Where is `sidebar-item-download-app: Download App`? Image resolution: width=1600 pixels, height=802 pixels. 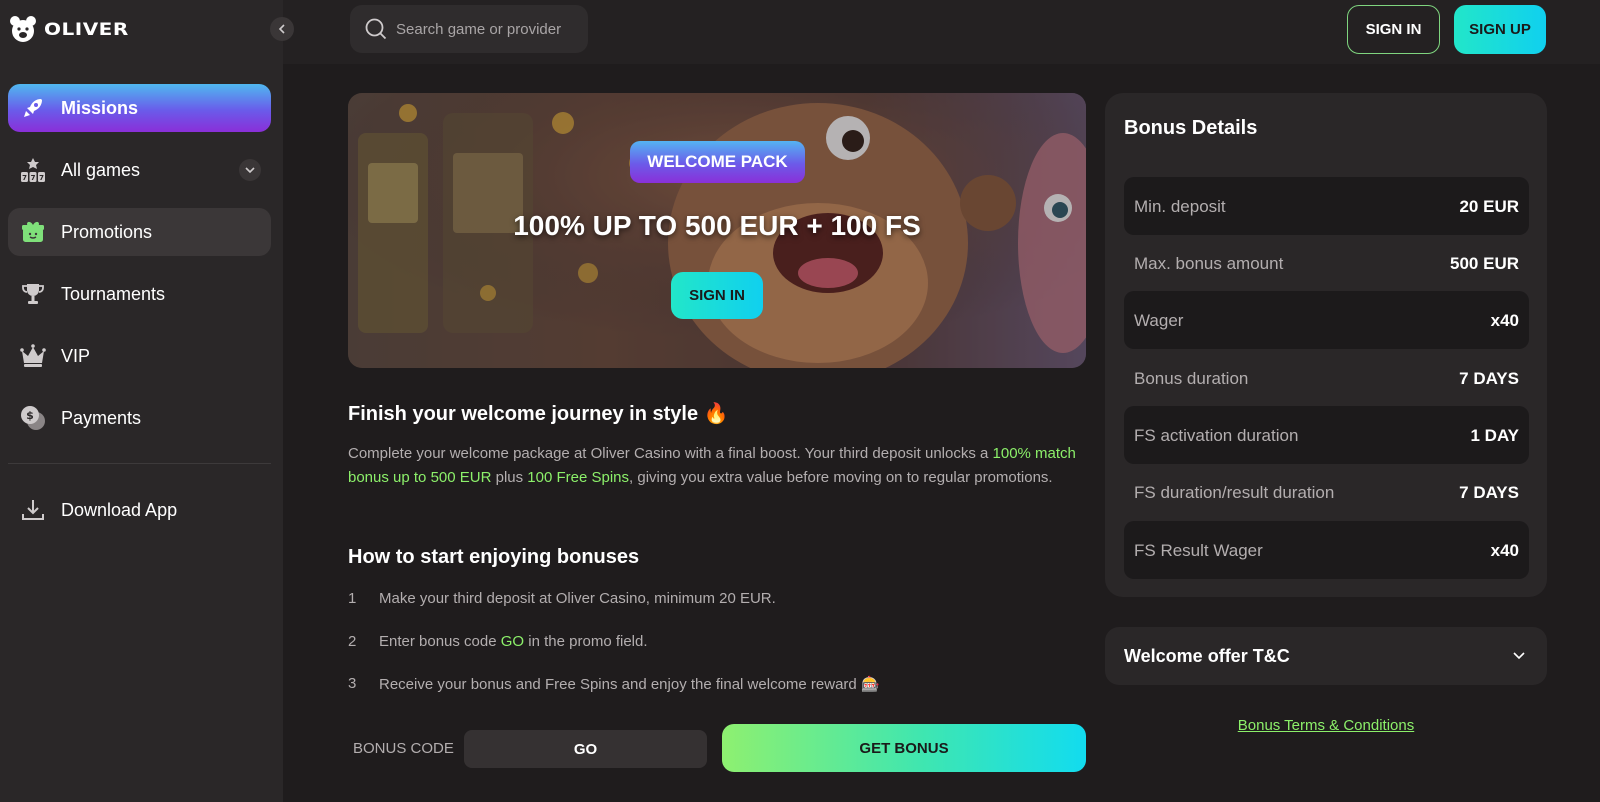 sidebar-item-download-app: Download App is located at coordinates (139, 510).